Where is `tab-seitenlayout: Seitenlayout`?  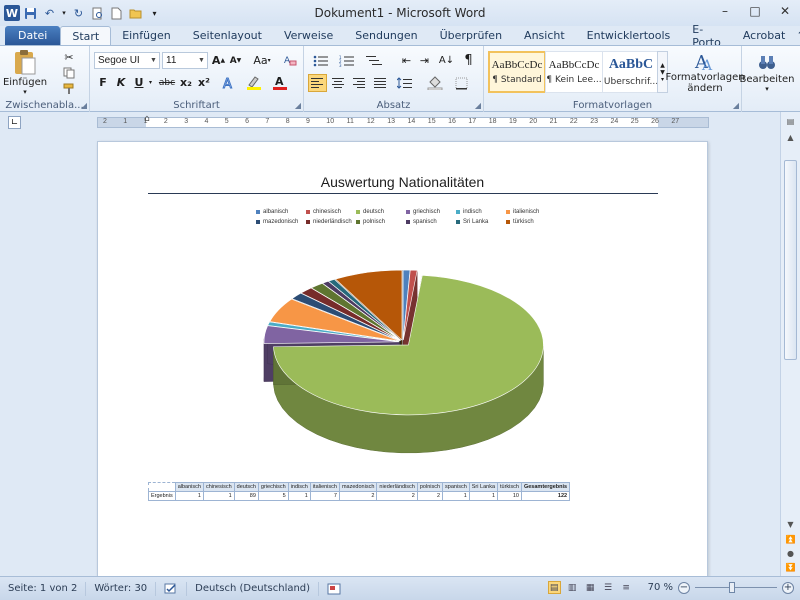
tab-seitenlayout: Seitenlayout is located at coordinates (227, 35).